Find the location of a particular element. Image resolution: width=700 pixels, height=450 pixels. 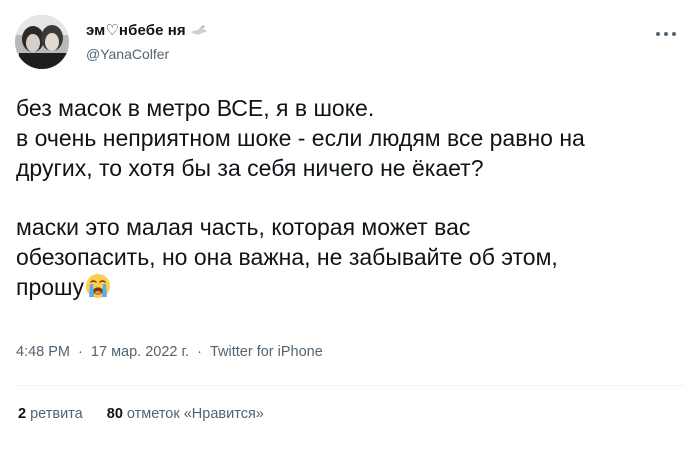

tweet-time: 4:48 PM is located at coordinates (43, 352).